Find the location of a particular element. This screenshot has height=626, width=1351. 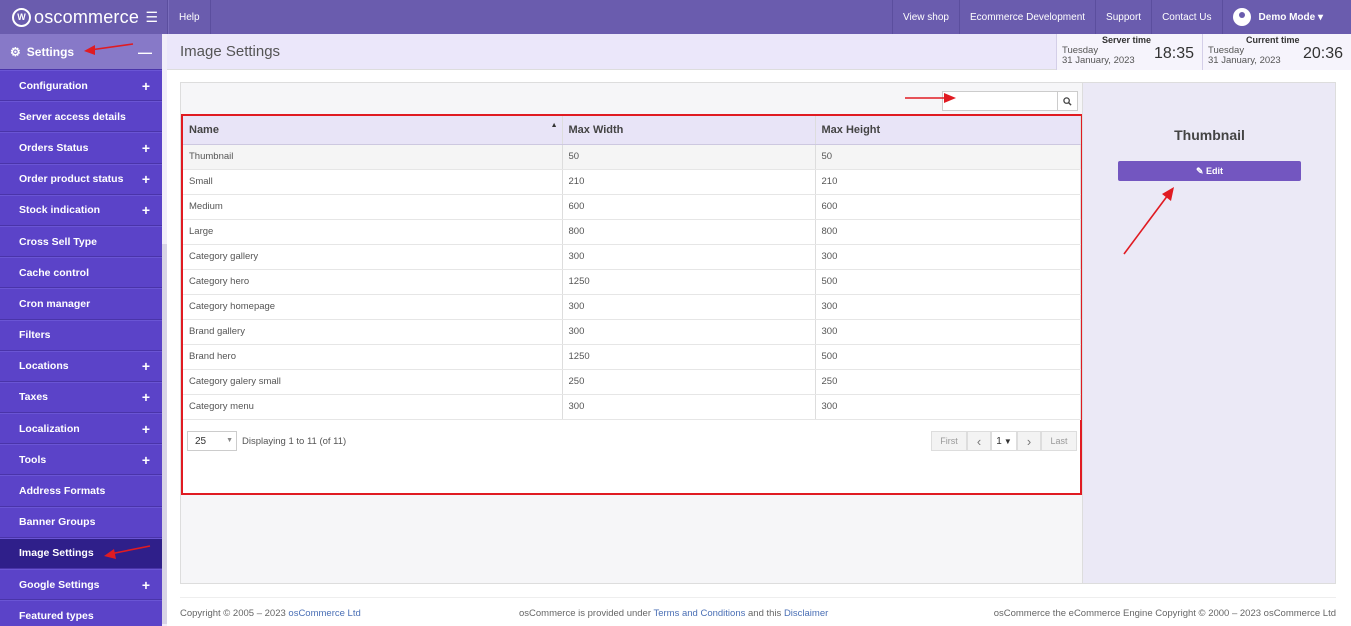

sidebar-item-order-product-status: Order product status + is located at coordinates (81, 179).